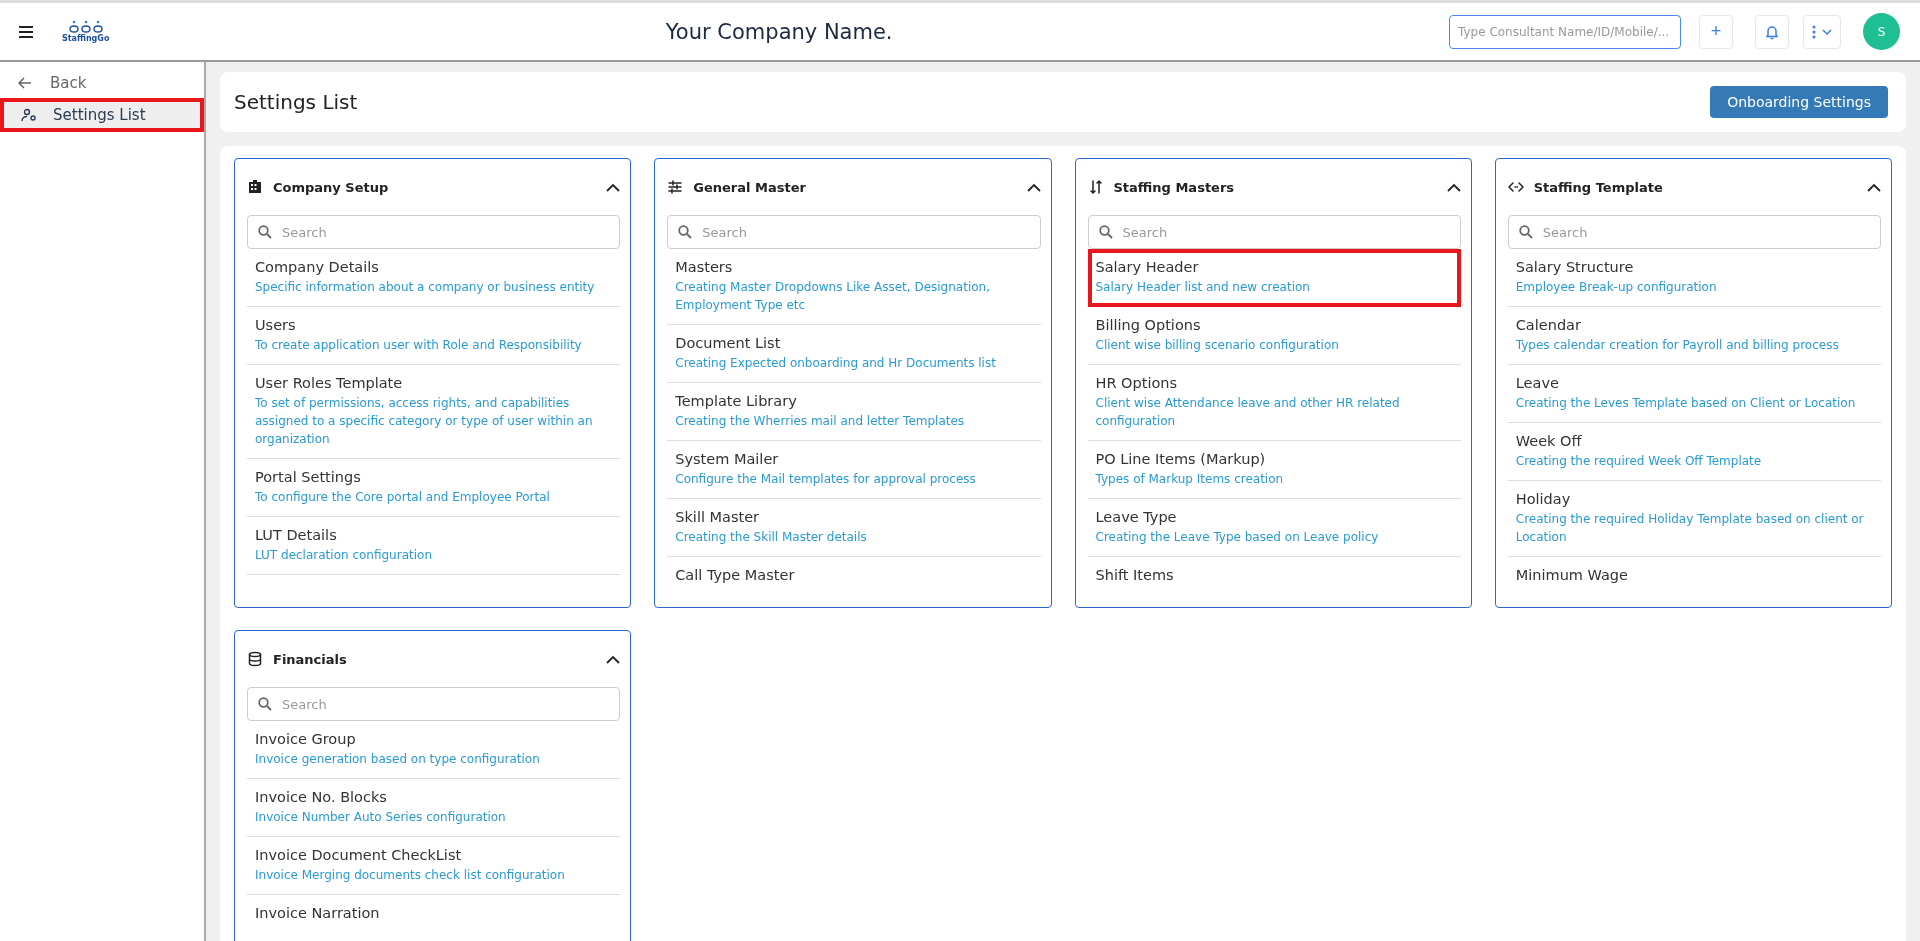  What do you see at coordinates (321, 797) in the screenshot?
I see `item-title: Invoice No. Blocks` at bounding box center [321, 797].